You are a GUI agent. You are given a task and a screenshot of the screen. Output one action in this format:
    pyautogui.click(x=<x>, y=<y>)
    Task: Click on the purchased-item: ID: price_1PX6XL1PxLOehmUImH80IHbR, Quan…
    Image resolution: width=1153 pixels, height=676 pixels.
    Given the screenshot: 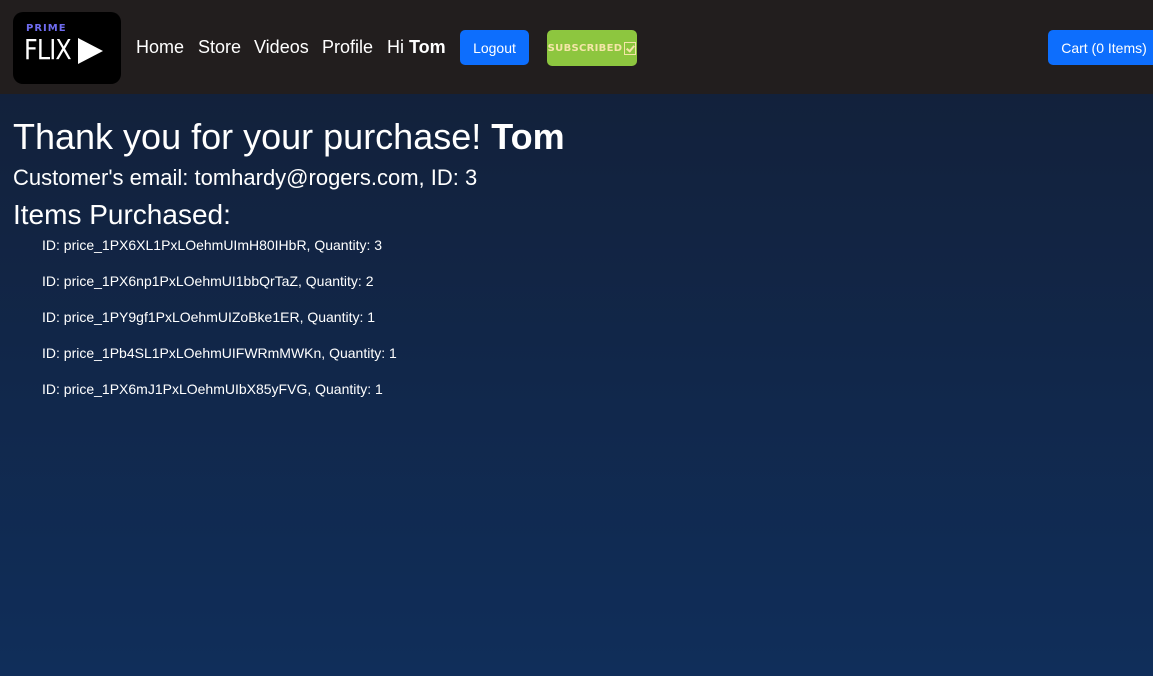 What is the action you would take?
    pyautogui.click(x=212, y=245)
    